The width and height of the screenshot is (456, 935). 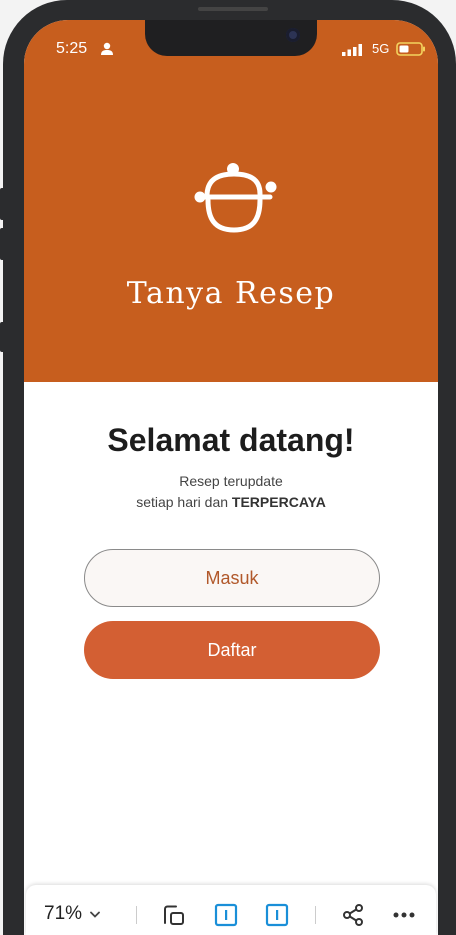 I want to click on subtitle-highlight: TERPERCAYA, so click(x=278, y=502).